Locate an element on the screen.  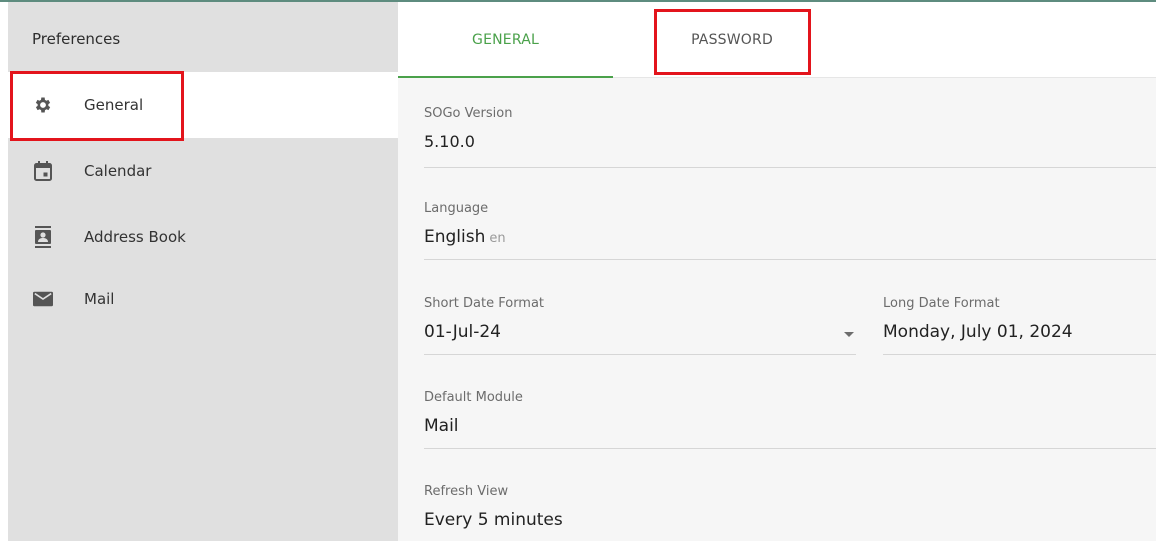
tab-password: PASSWORD is located at coordinates (732, 39).